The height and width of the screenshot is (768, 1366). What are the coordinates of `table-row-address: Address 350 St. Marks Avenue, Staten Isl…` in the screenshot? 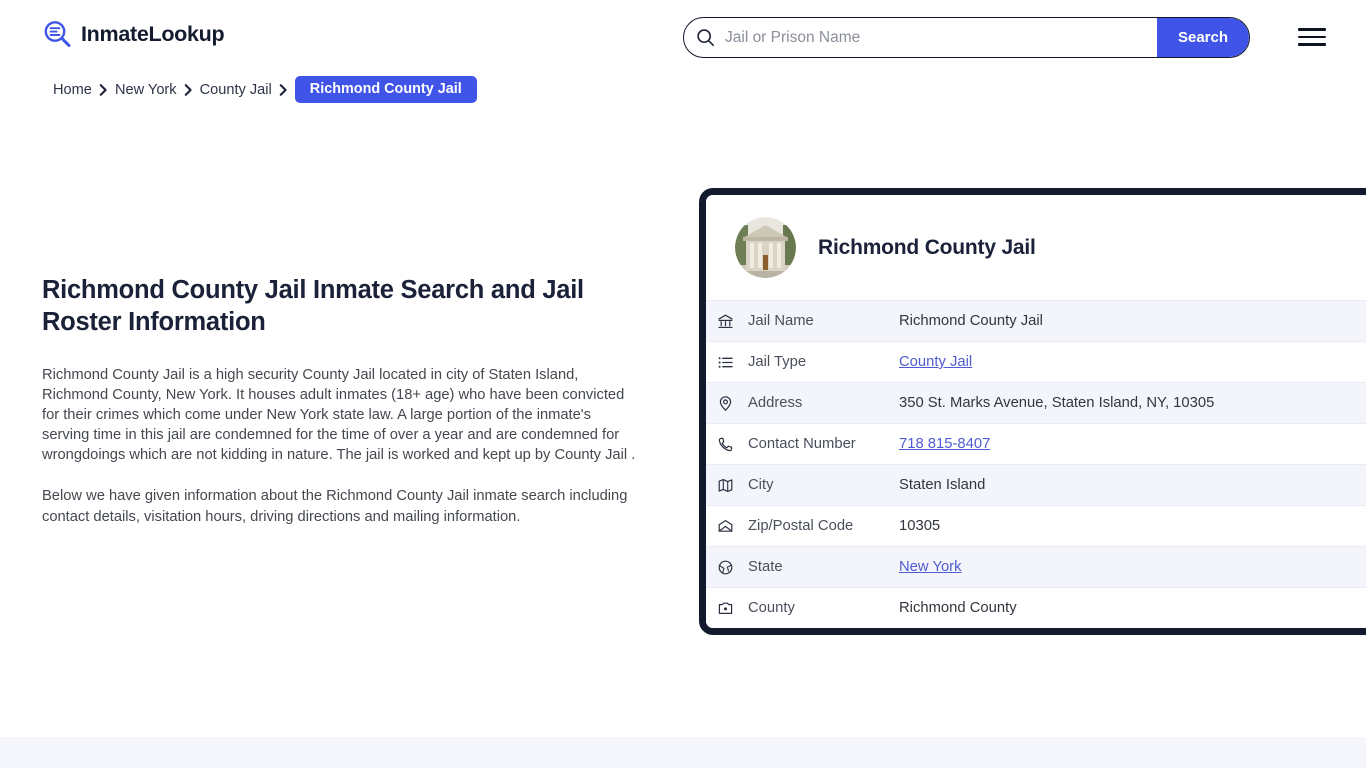 It's located at (1036, 402).